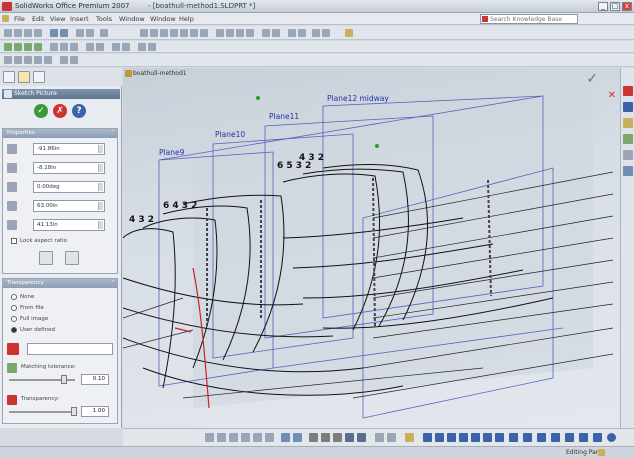  What do you see at coordinates (72, 258) in the screenshot?
I see `flip-vertical-button` at bounding box center [72, 258].